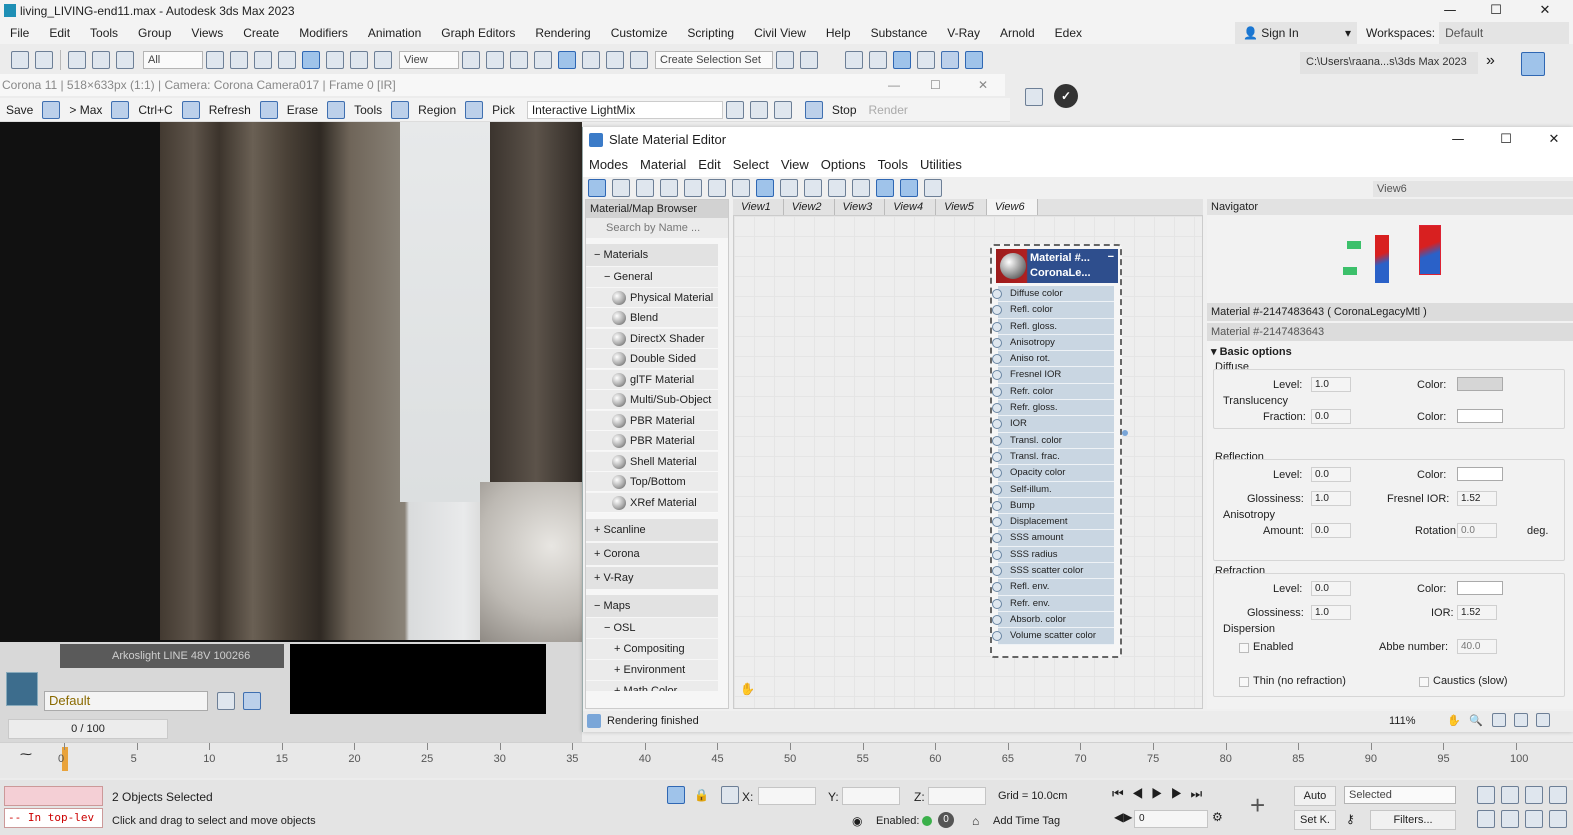 This screenshot has height=835, width=1573. Describe the element at coordinates (730, 795) in the screenshot. I see `absolute-mode-icon` at that location.